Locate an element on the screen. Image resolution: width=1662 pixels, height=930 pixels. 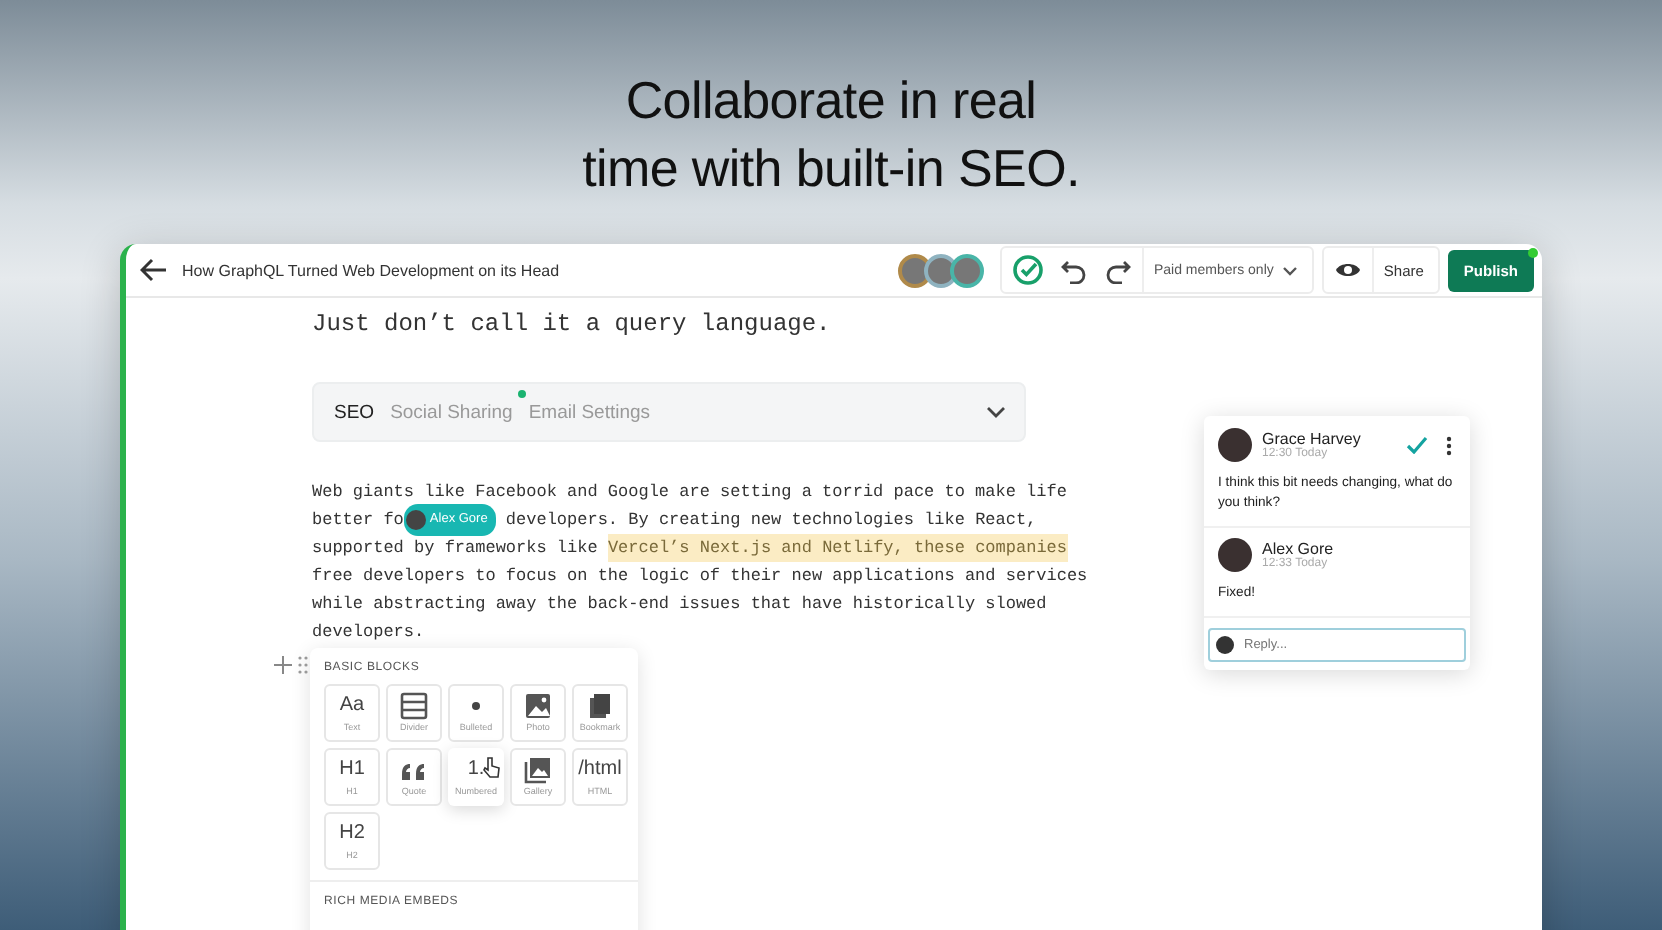
paragraph-text: developers. is located at coordinates (368, 633).